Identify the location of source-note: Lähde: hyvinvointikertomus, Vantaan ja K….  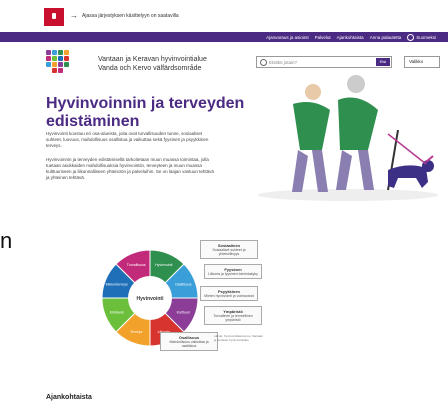
(238, 338).